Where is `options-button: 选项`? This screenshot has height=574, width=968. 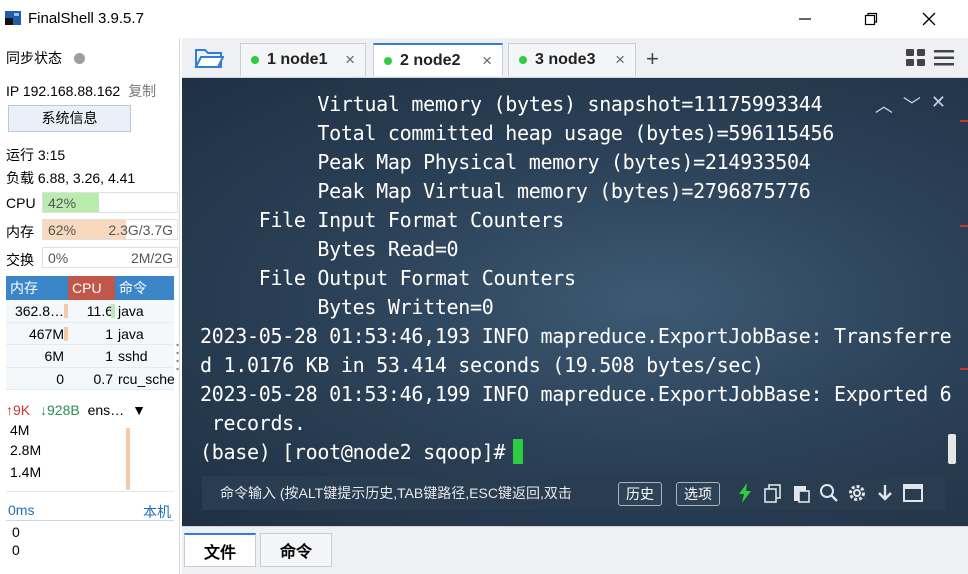
options-button: 选项 is located at coordinates (698, 494).